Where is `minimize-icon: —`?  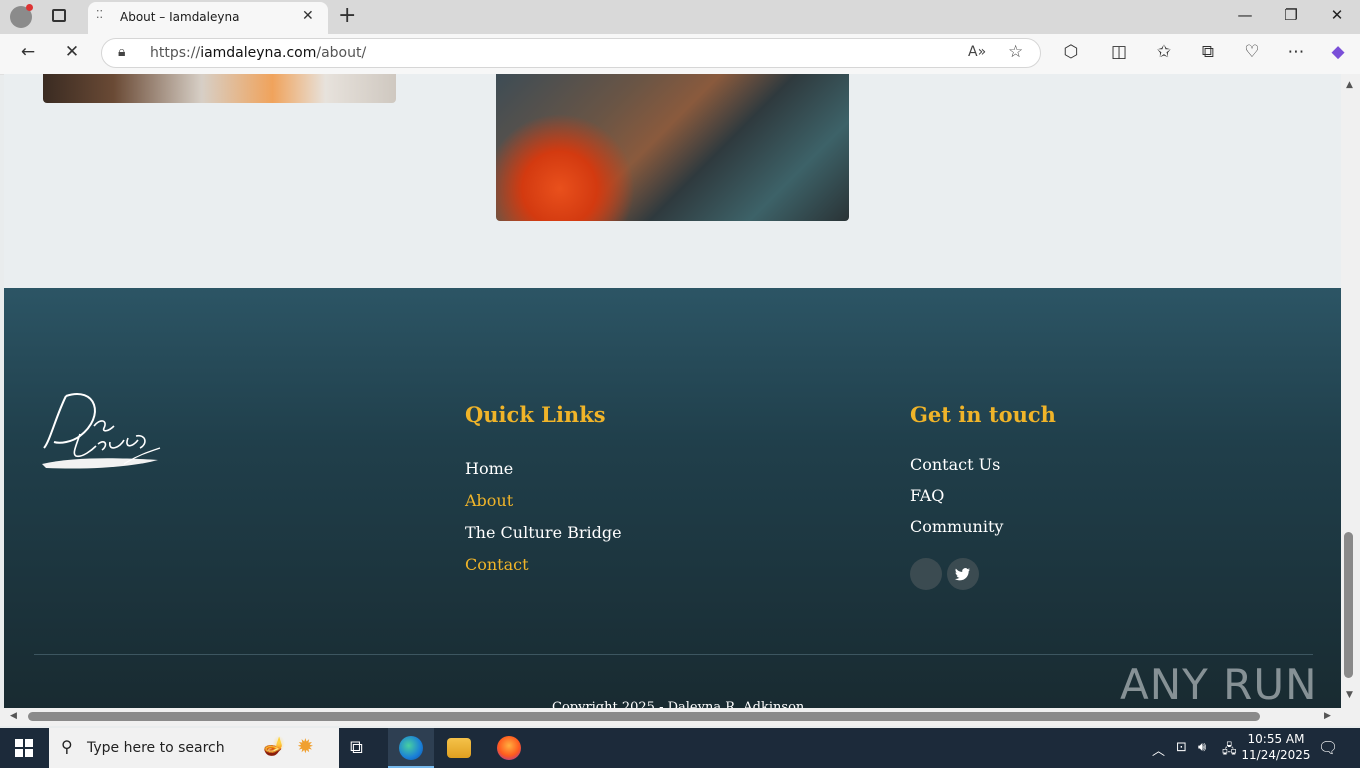
minimize-icon: — is located at coordinates (1245, 15).